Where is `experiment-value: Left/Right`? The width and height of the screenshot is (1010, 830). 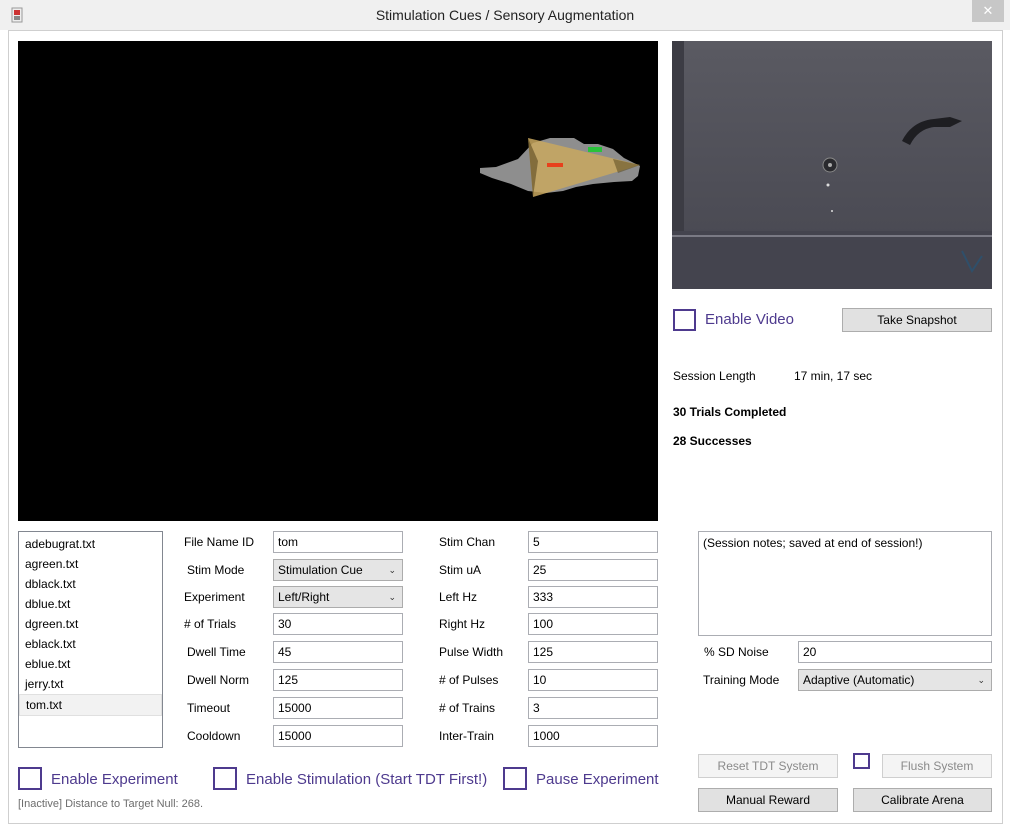 experiment-value: Left/Right is located at coordinates (304, 597).